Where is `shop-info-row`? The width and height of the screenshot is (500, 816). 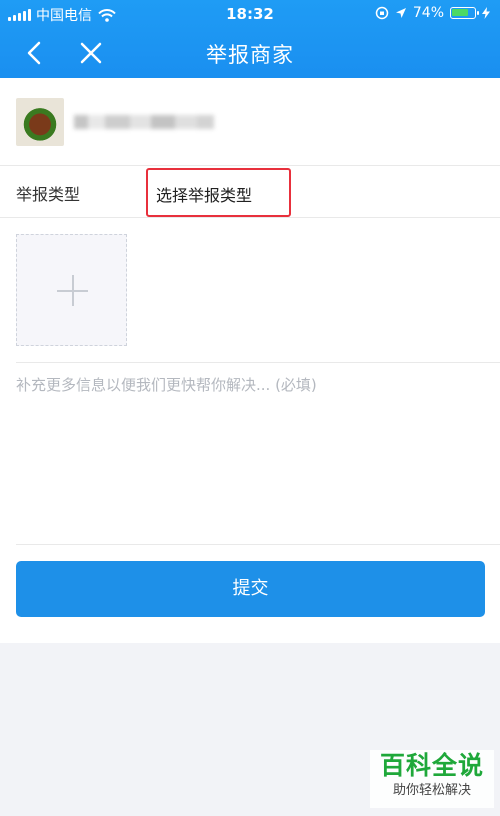 shop-info-row is located at coordinates (250, 122).